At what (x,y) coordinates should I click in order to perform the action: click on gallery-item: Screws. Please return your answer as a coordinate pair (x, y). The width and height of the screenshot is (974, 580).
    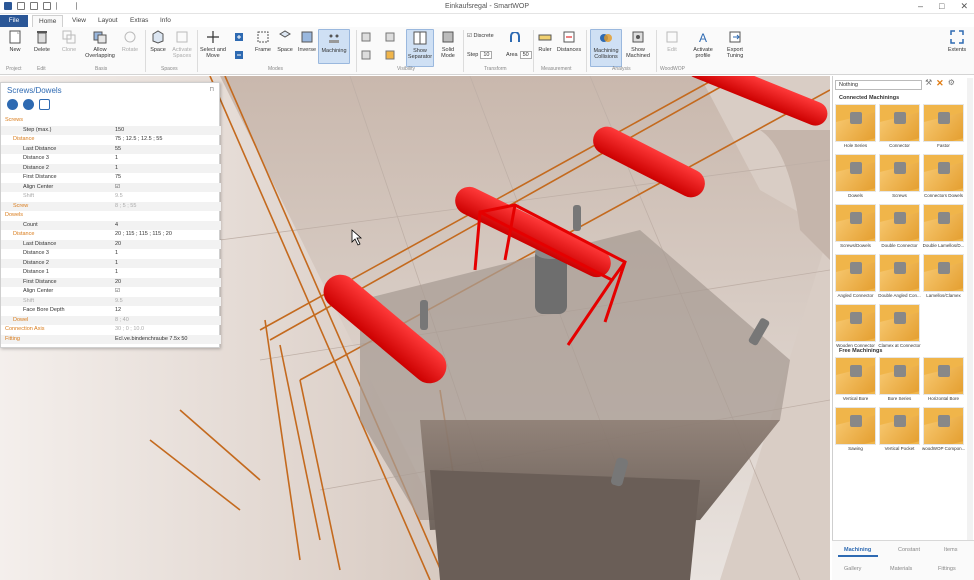
    Looking at the image, I should click on (899, 177).